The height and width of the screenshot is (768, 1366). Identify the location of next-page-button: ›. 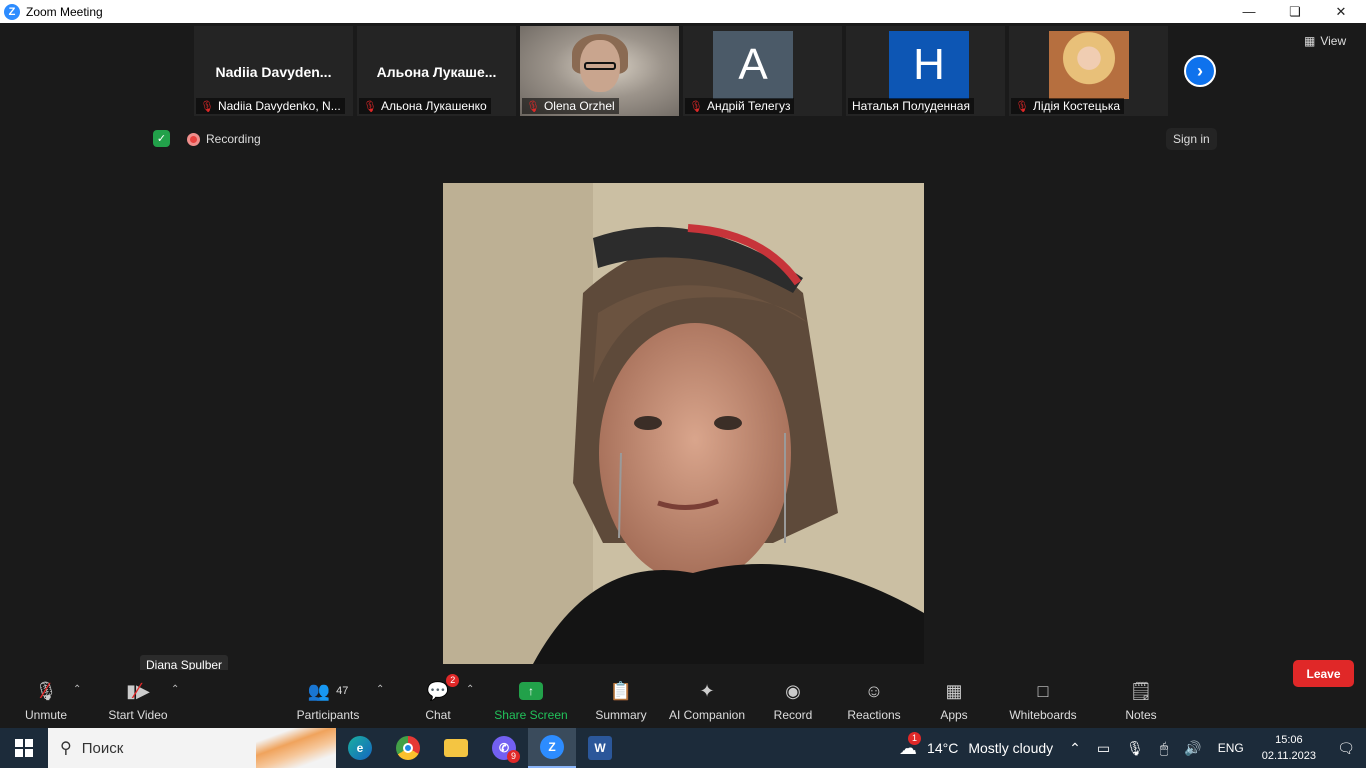
(1200, 71).